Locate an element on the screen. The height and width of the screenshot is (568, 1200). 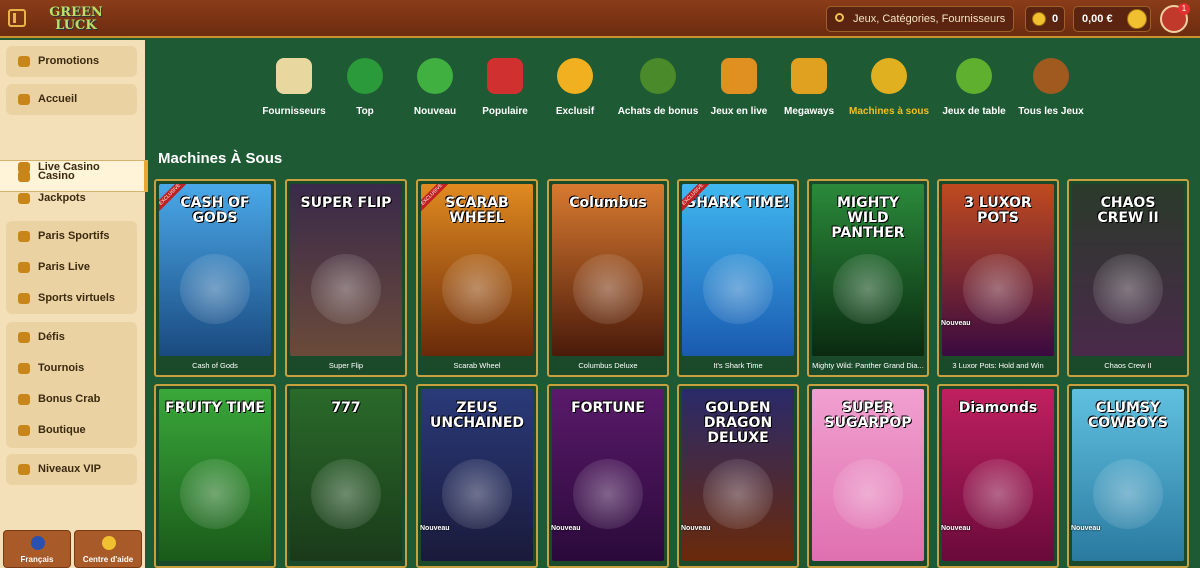
help-button: Centre d'aide is located at coordinates (108, 549).